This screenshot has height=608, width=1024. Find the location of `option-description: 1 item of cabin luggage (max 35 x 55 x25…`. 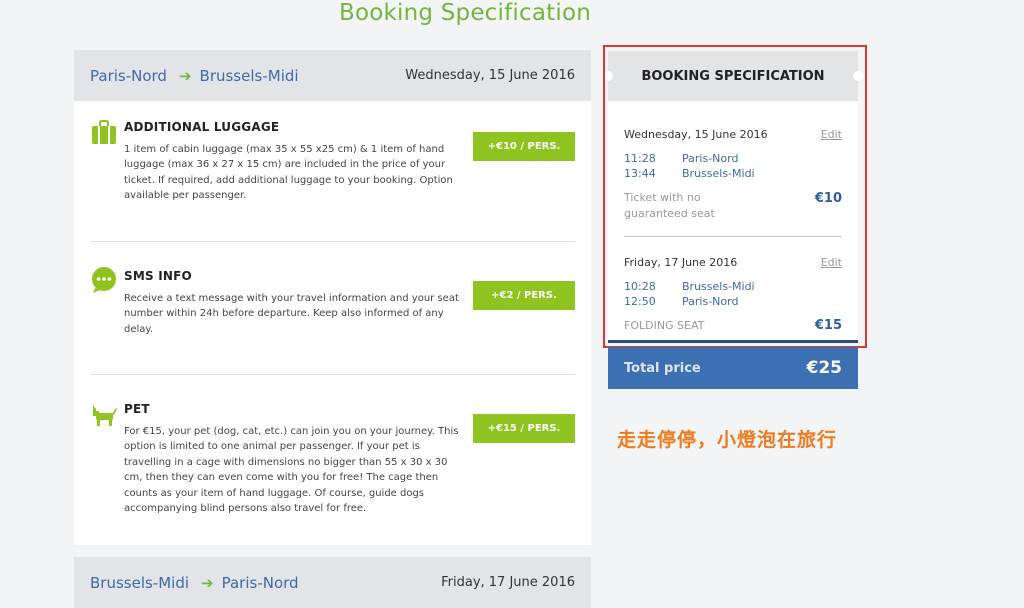

option-description: 1 item of cabin luggage (max 35 x 55 x25… is located at coordinates (288, 173).